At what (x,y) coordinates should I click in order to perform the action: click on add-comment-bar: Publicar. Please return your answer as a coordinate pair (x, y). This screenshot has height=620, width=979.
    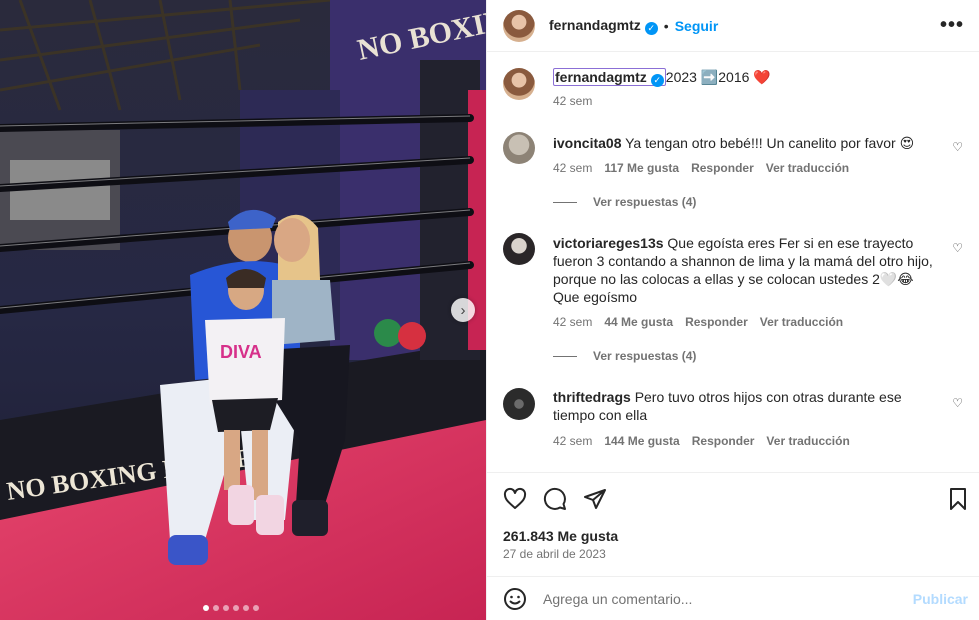
    Looking at the image, I should click on (733, 598).